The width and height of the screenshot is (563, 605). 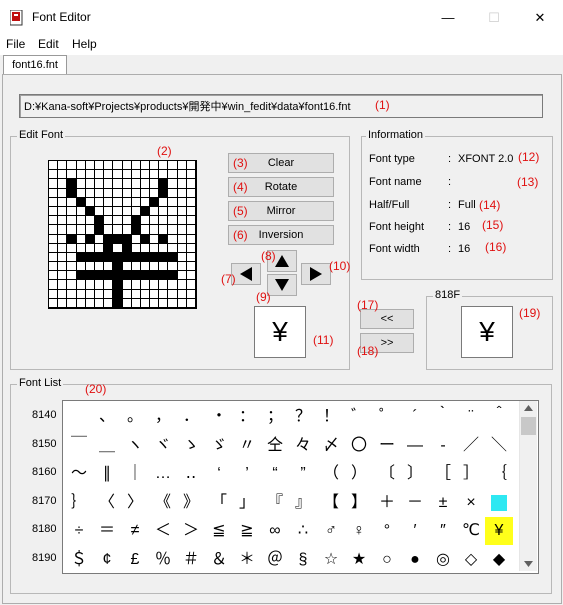 What do you see at coordinates (107, 560) in the screenshot?
I see `glyph-cell: ¢` at bounding box center [107, 560].